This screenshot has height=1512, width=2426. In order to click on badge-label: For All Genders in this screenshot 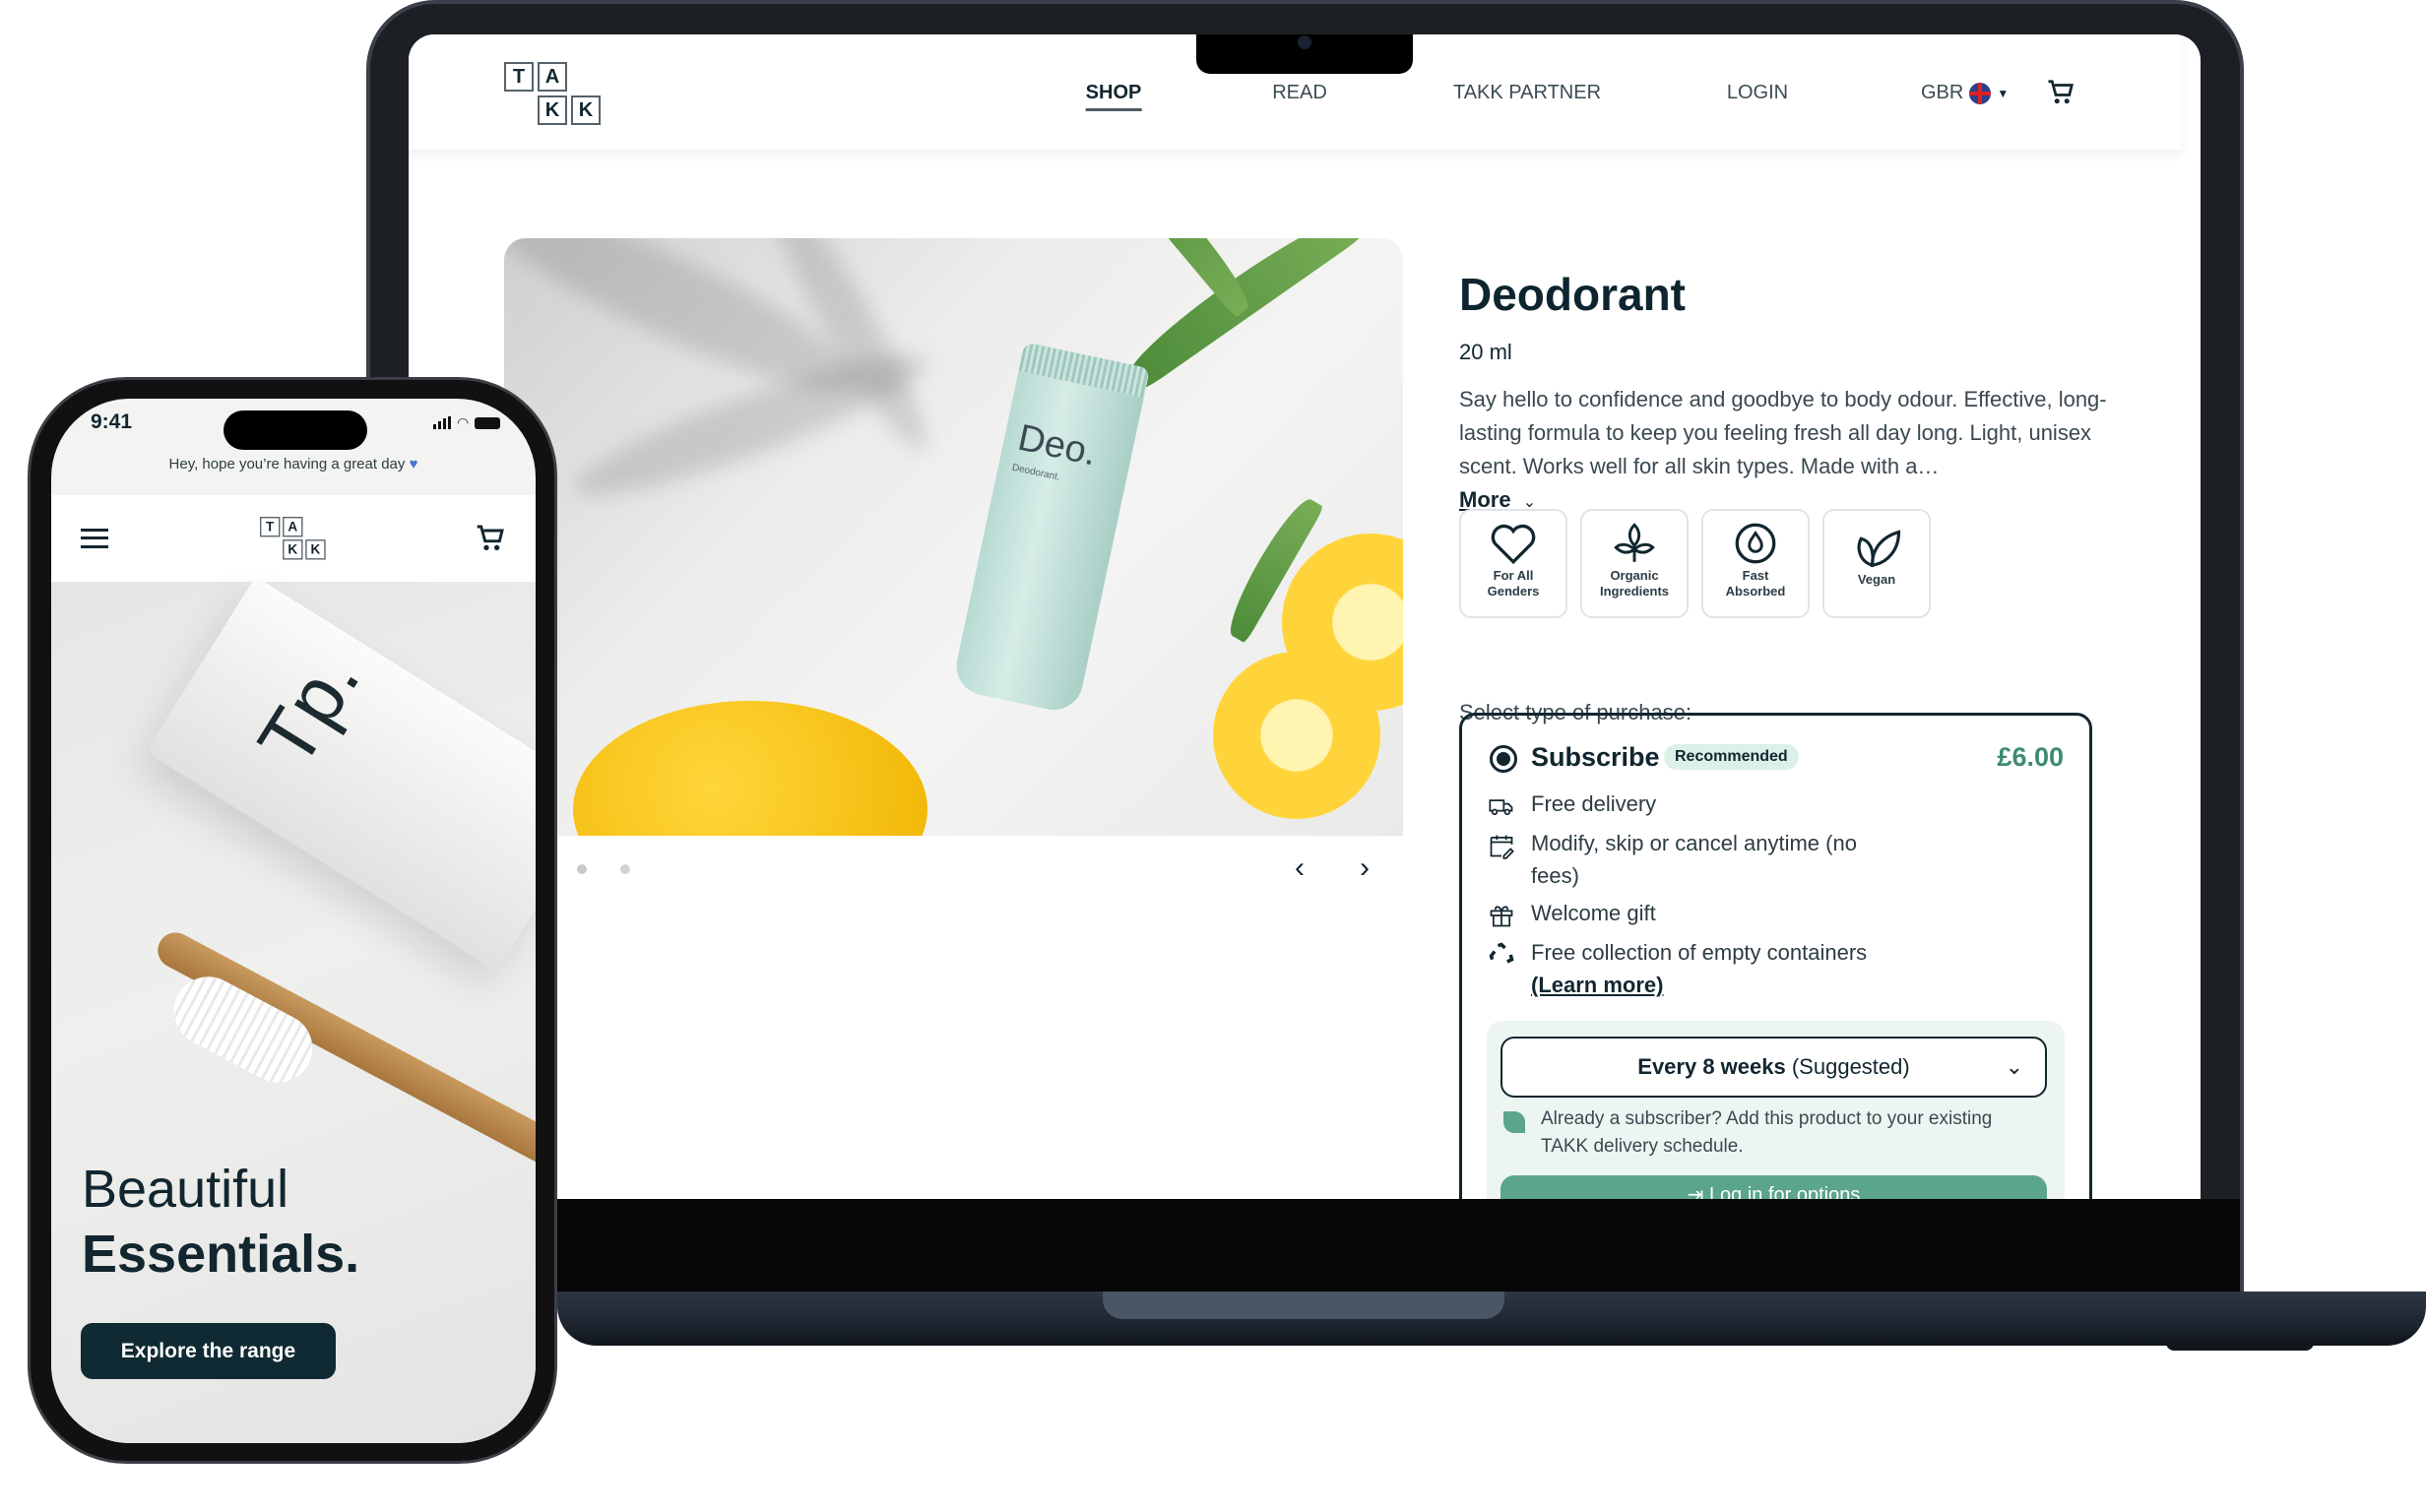, I will do `click(1513, 583)`.